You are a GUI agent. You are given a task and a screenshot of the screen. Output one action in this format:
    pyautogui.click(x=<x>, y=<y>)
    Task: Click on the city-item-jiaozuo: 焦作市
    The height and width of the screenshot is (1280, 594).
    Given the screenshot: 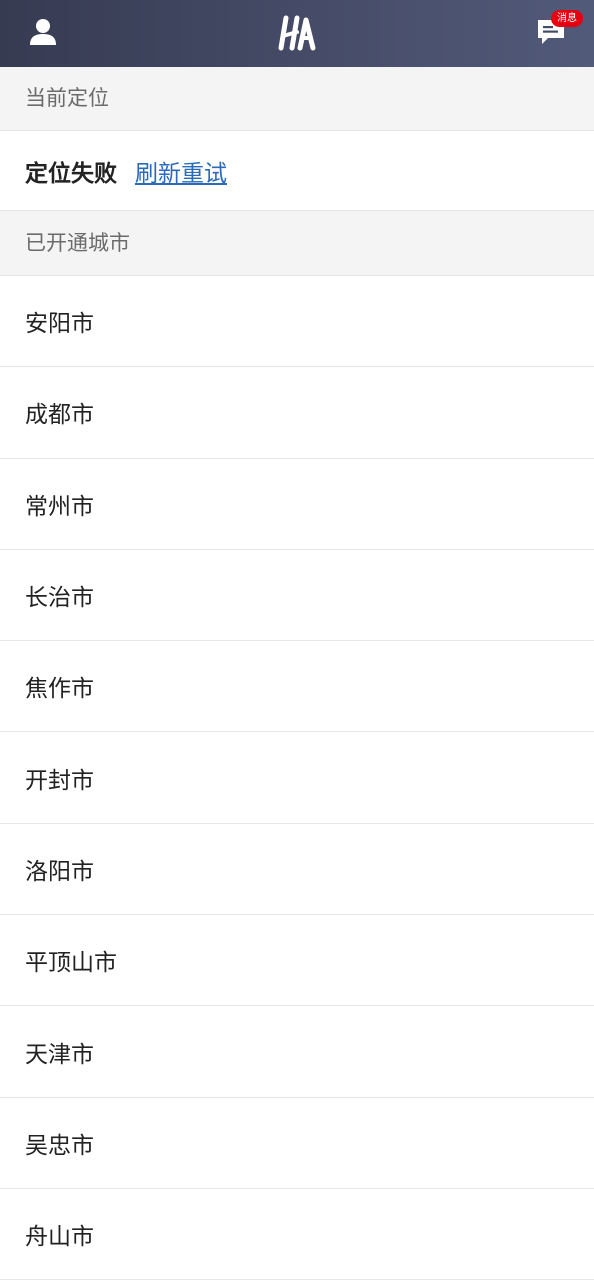 What is the action you would take?
    pyautogui.click(x=297, y=687)
    